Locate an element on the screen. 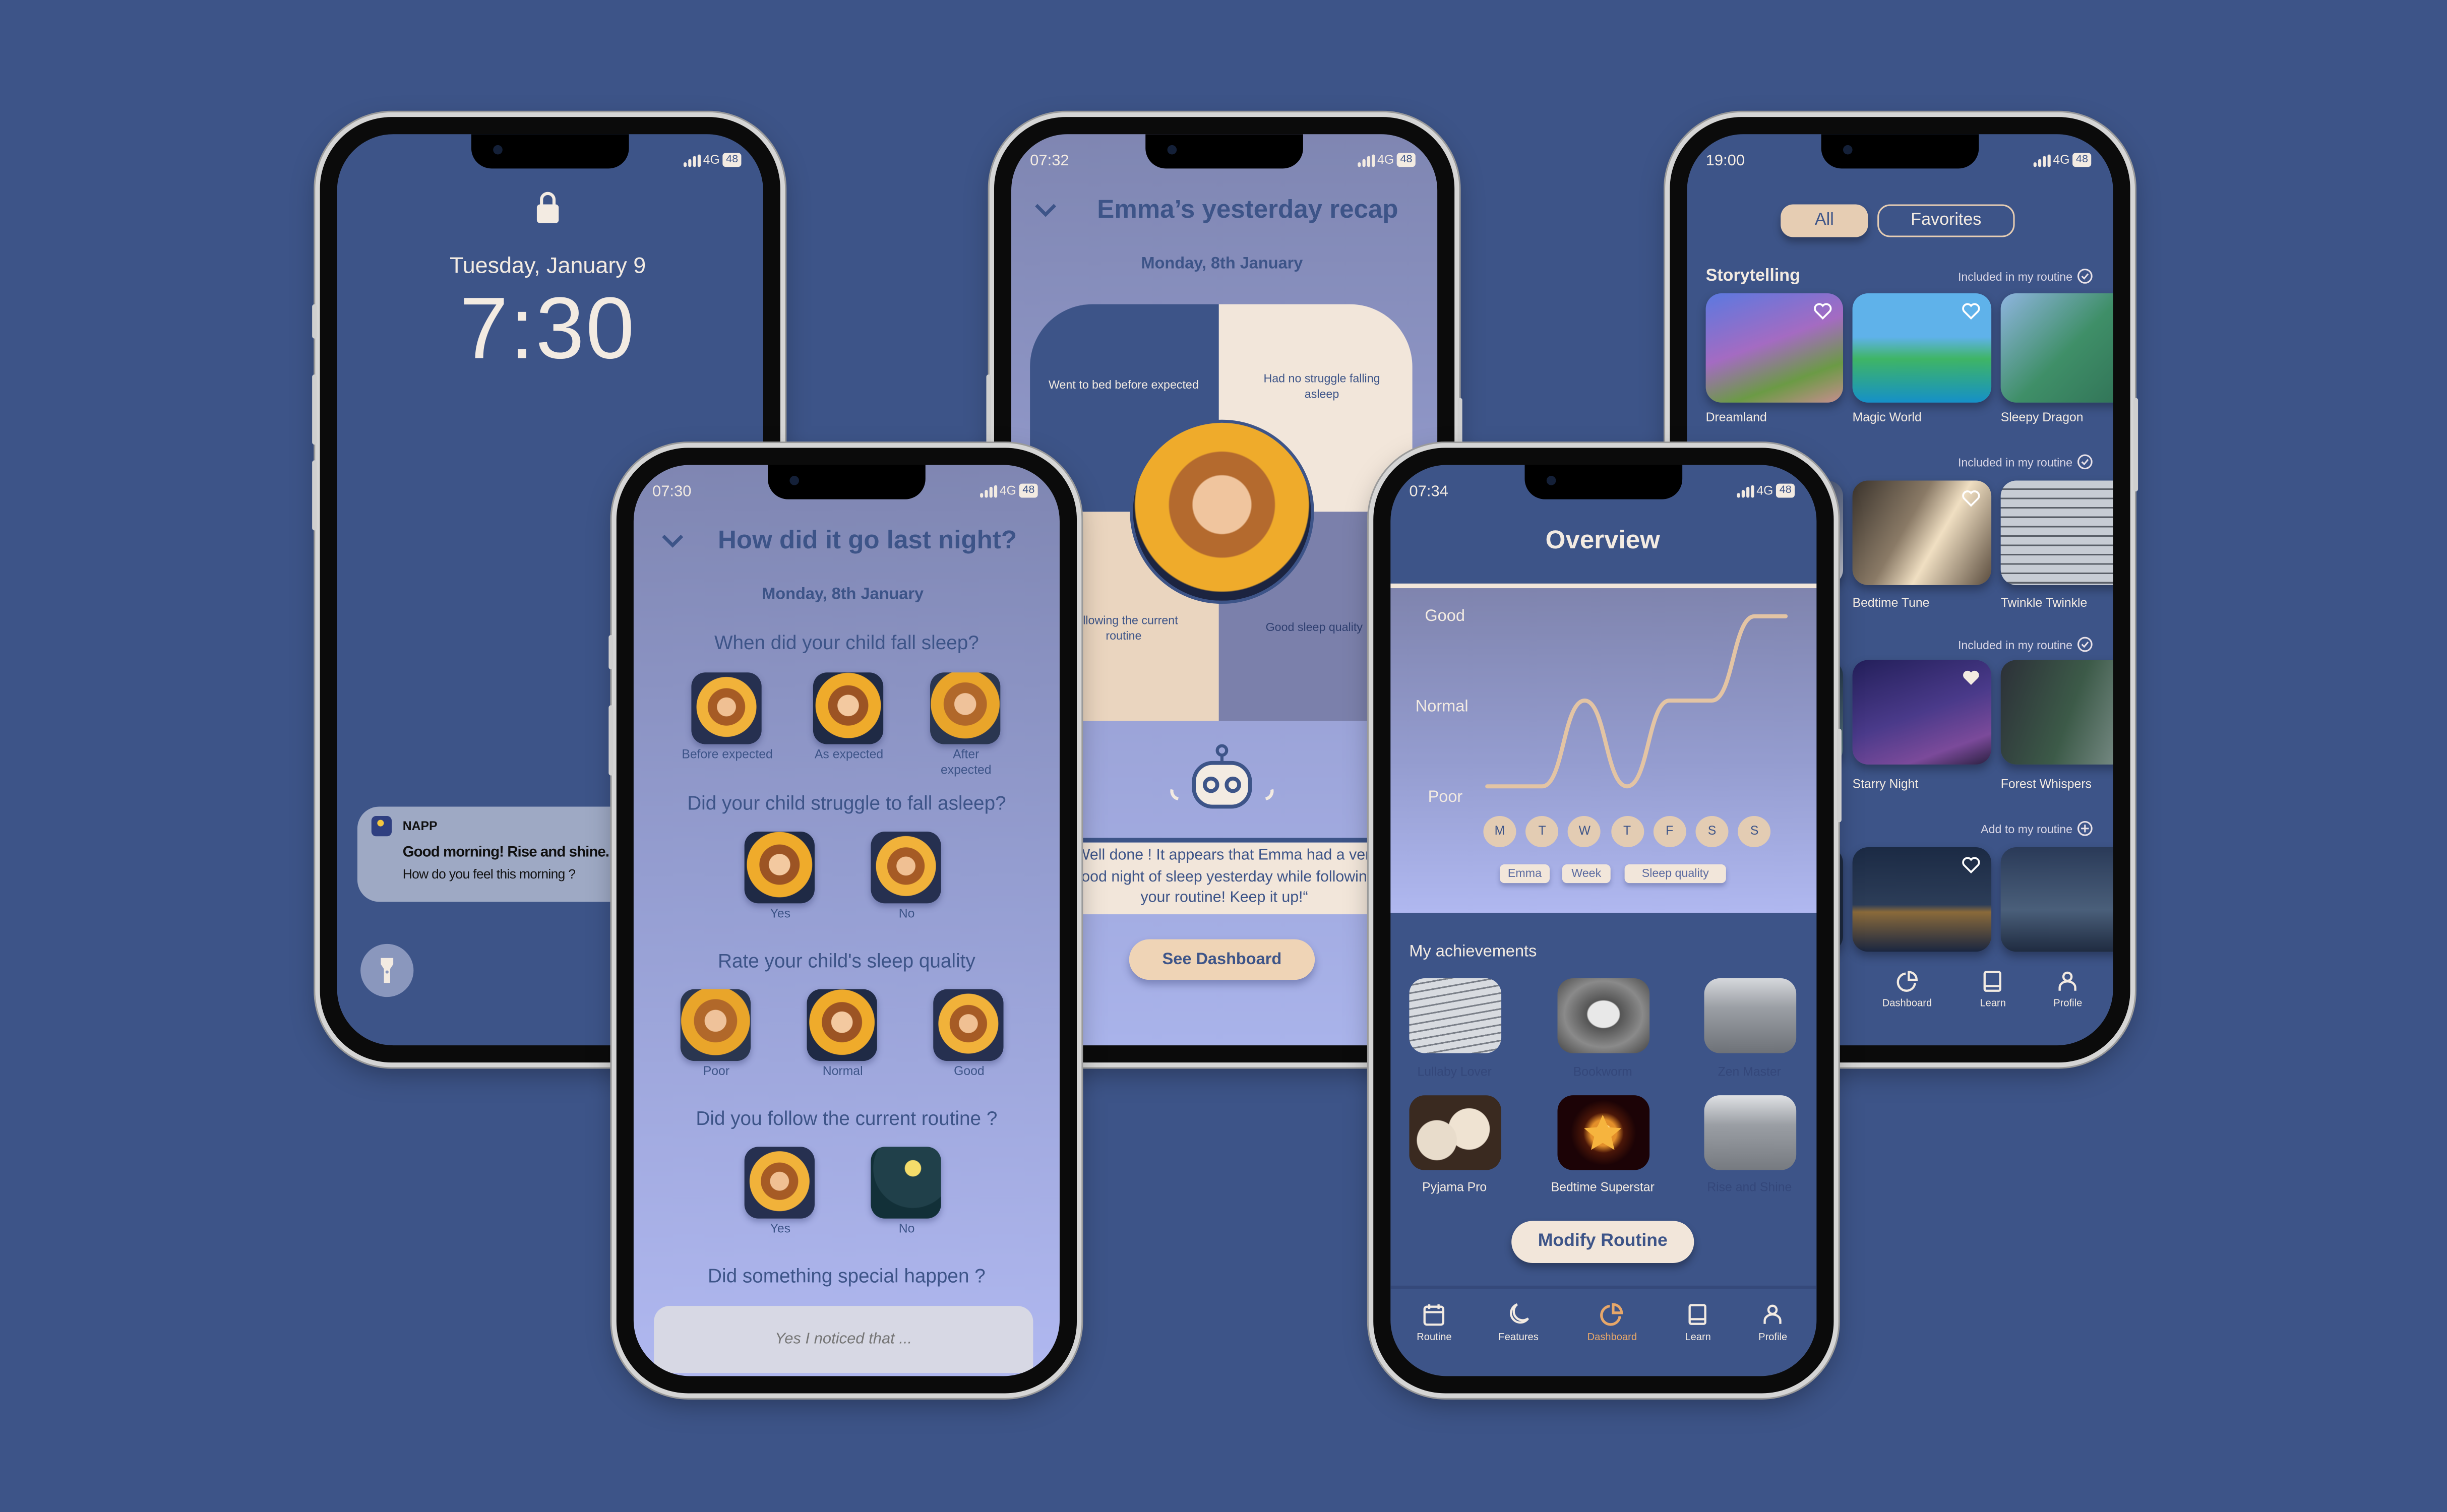  option-as-expected is located at coordinates (848, 708).